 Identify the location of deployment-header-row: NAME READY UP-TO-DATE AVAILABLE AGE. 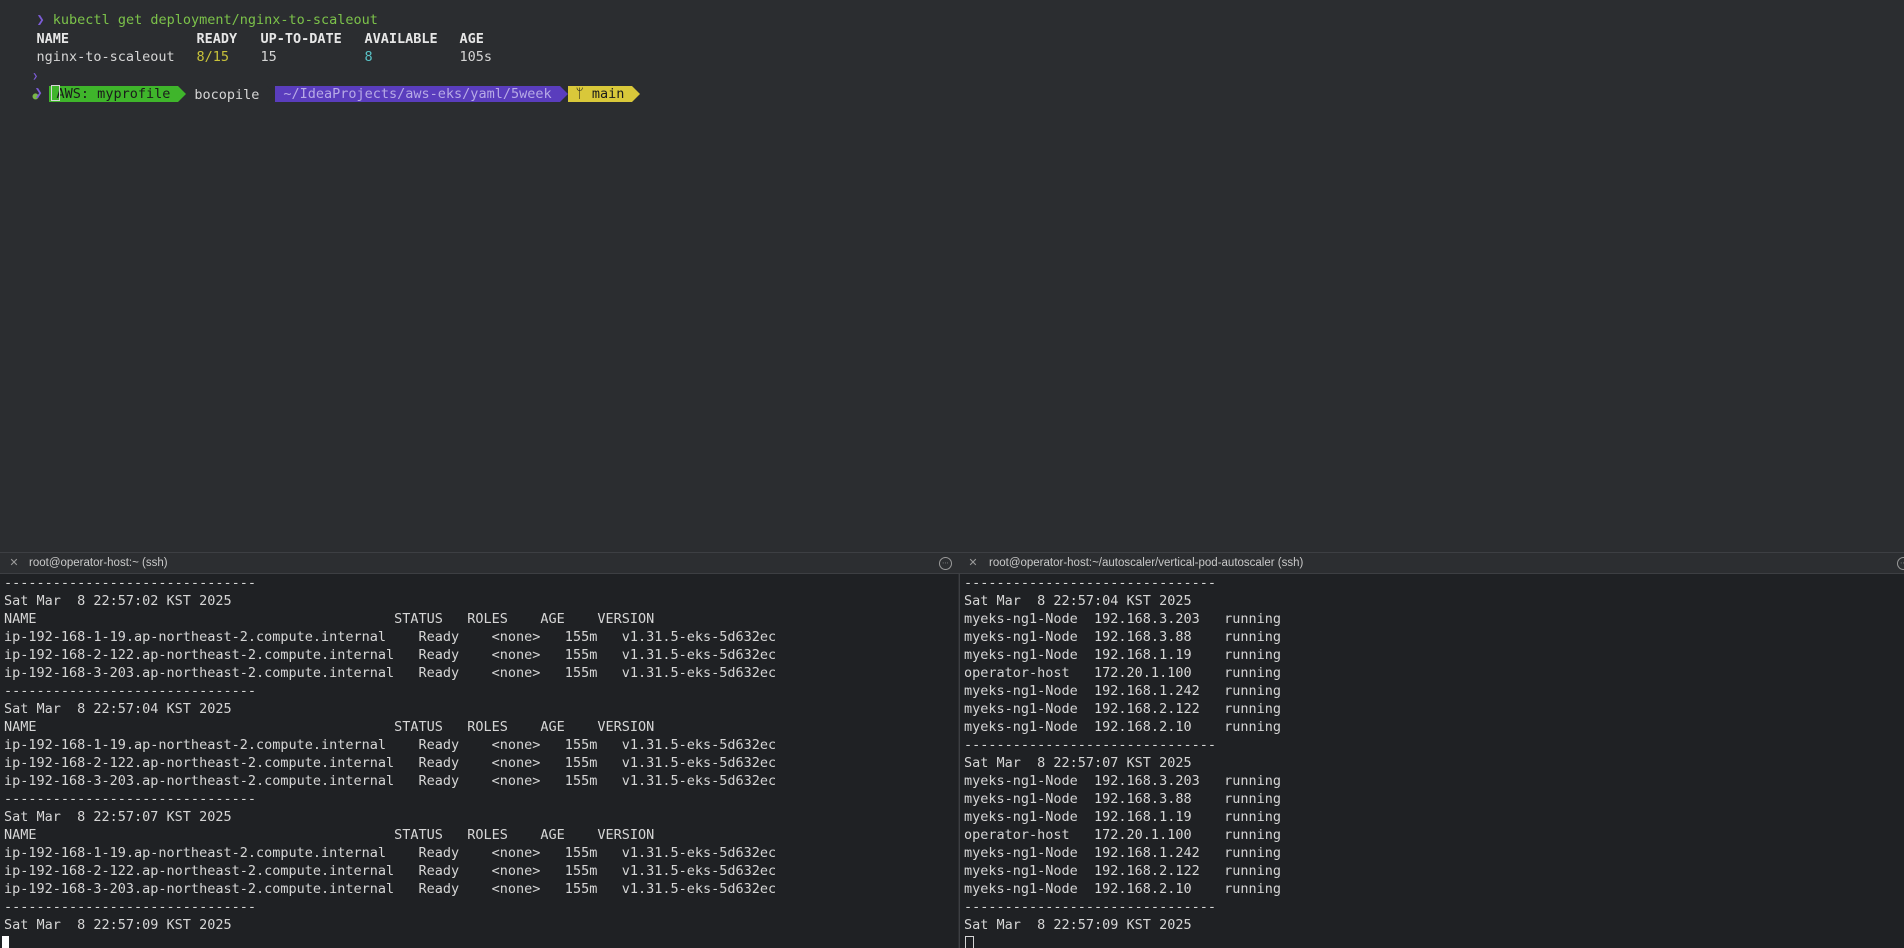
(244, 29).